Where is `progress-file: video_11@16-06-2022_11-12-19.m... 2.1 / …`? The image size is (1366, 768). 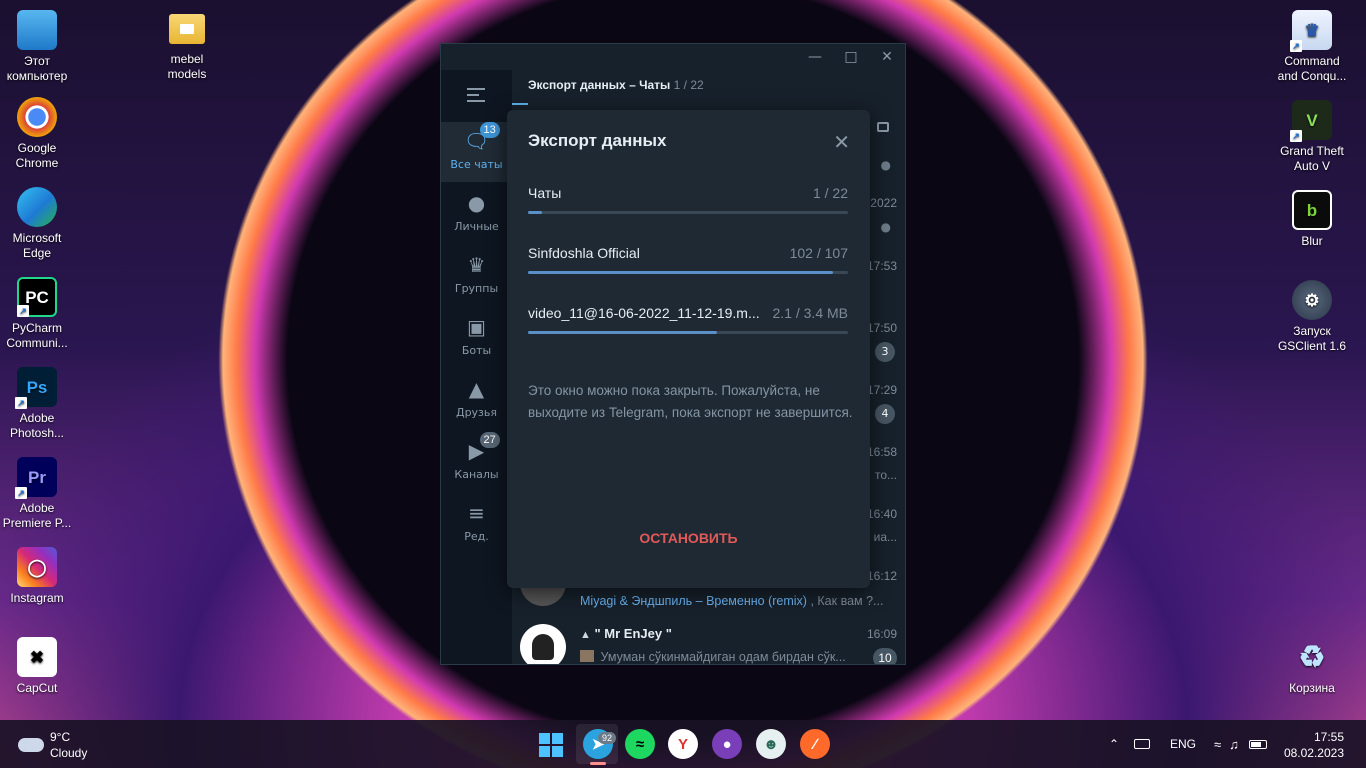 progress-file: video_11@16-06-2022_11-12-19.m... 2.1 / … is located at coordinates (688, 320).